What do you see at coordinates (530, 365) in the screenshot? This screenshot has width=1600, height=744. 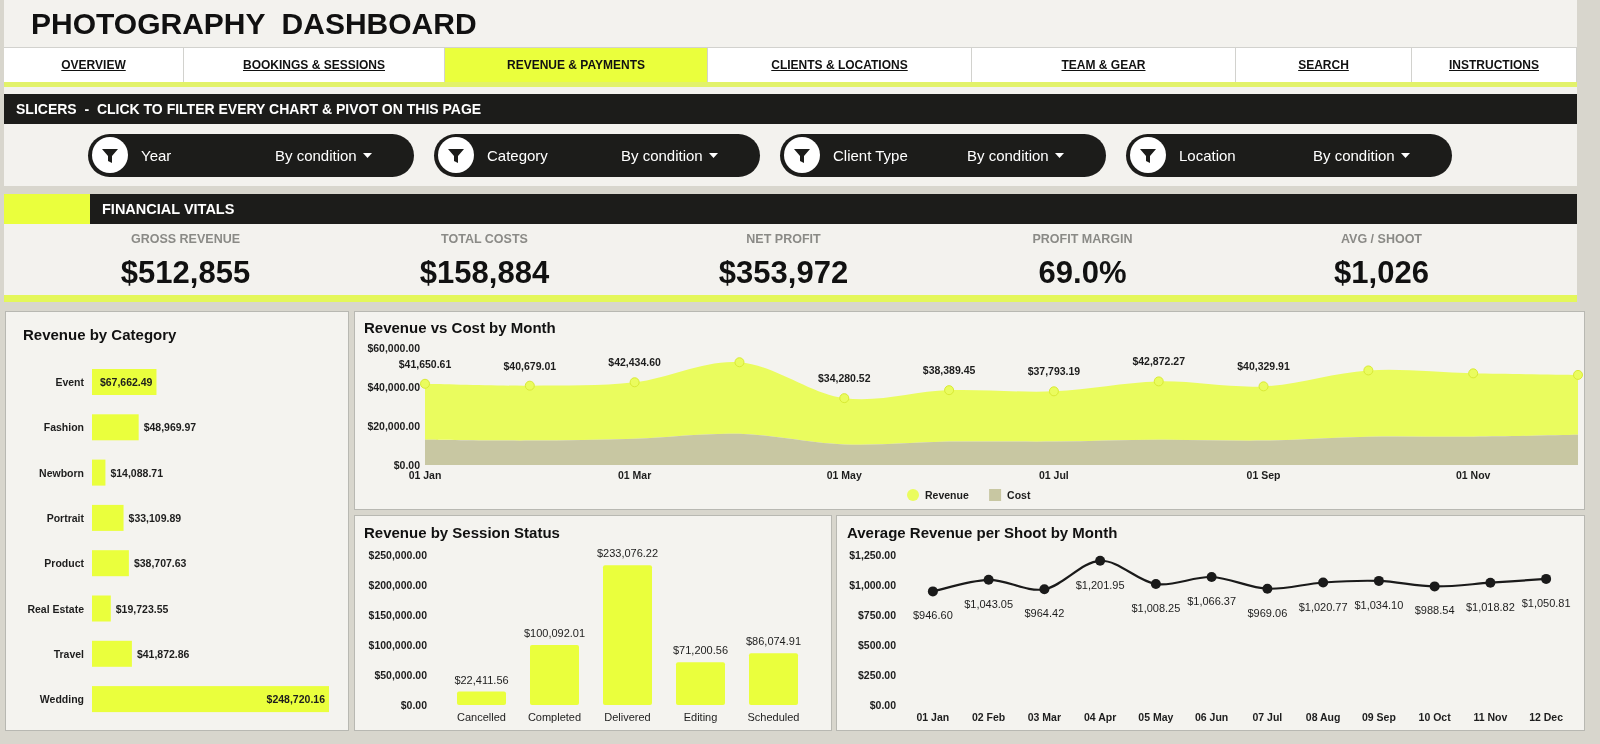 I see `data-label: $40,679.01` at bounding box center [530, 365].